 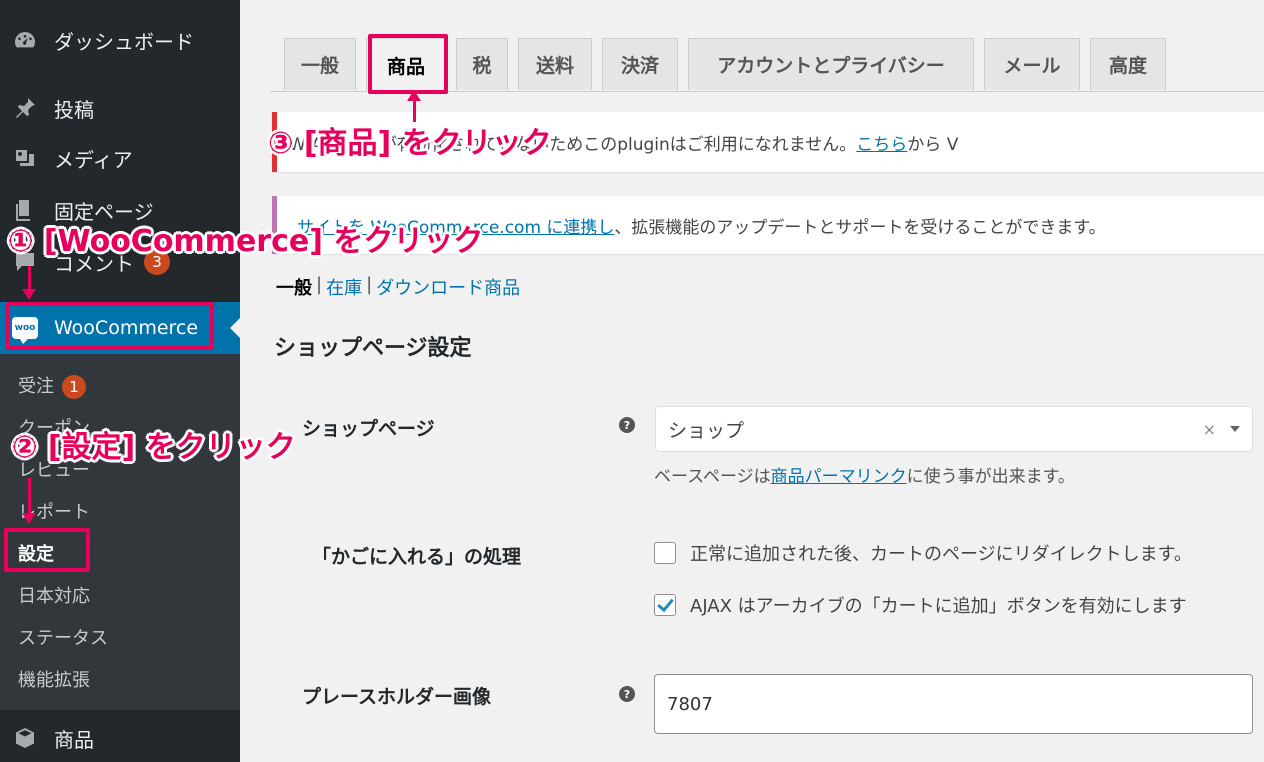 I want to click on highlight-woocommerce, so click(x=110, y=326).